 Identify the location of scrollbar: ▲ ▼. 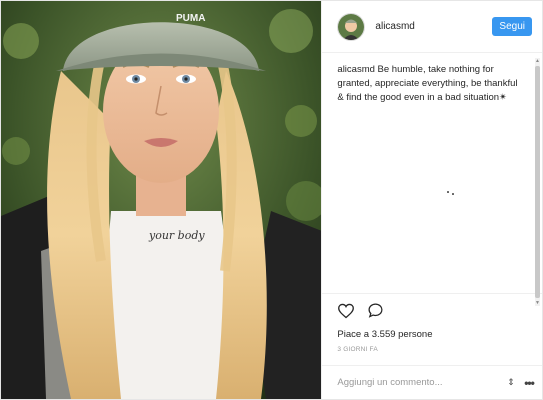
(537, 182).